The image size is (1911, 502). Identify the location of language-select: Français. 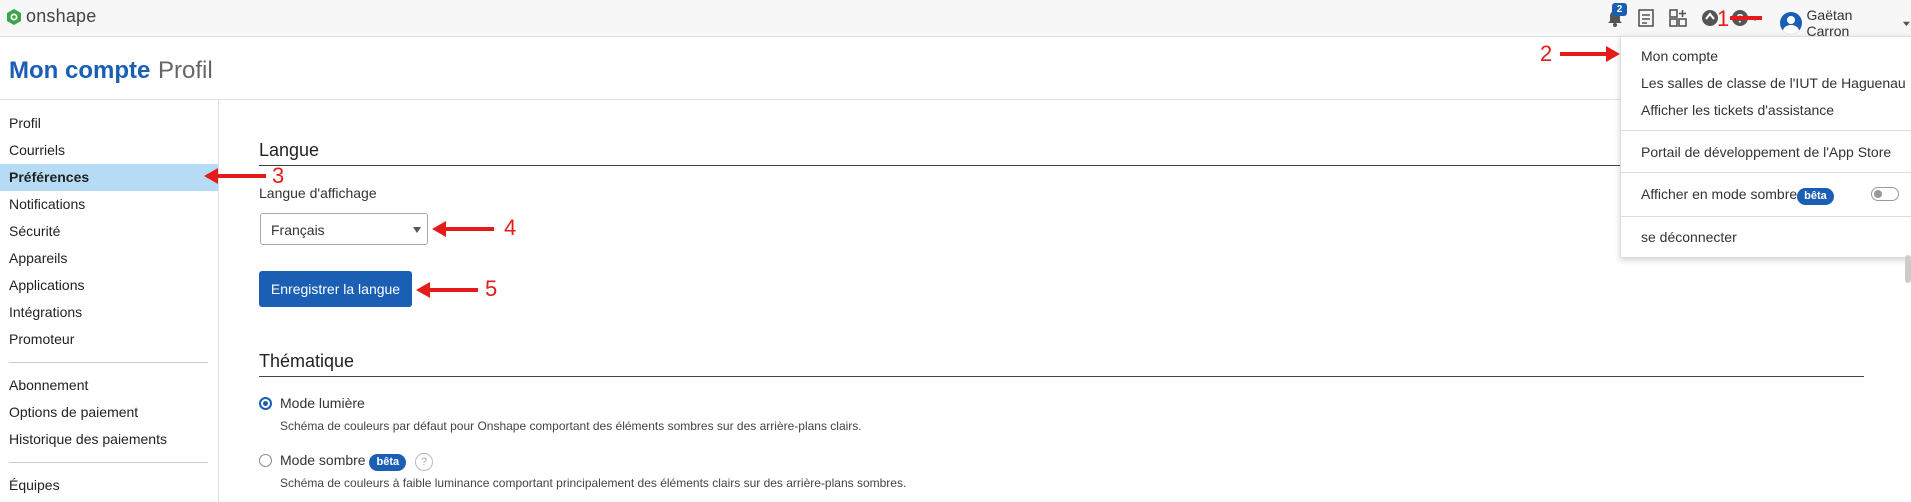
(344, 229).